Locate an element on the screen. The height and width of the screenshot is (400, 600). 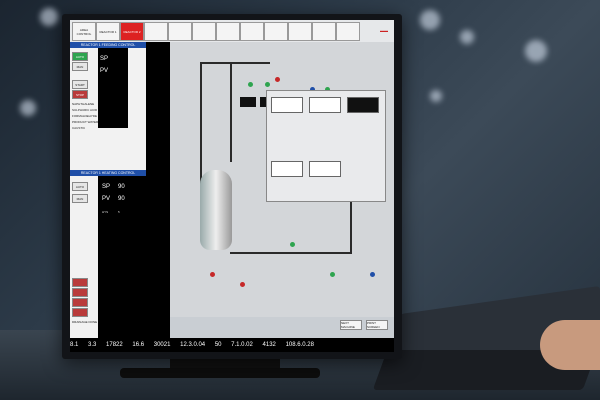
status-value: 7.1.0.02 is located at coordinates (242, 345).